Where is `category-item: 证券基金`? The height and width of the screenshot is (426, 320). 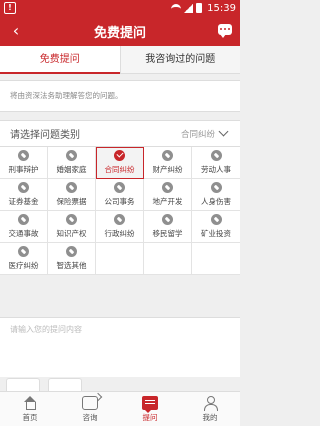
category-item: 证券基金 is located at coordinates (24, 195).